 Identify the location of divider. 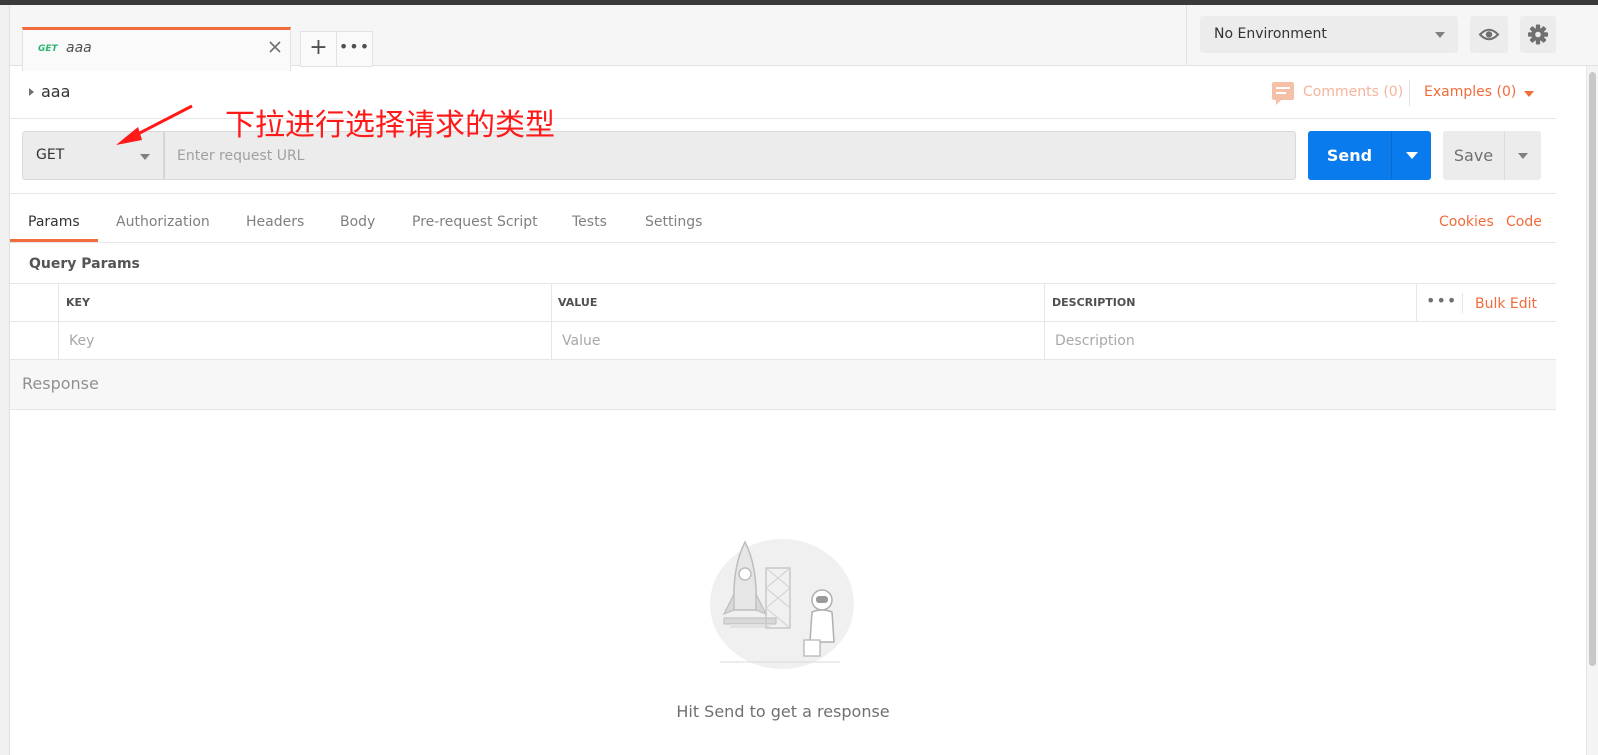
(1409, 93).